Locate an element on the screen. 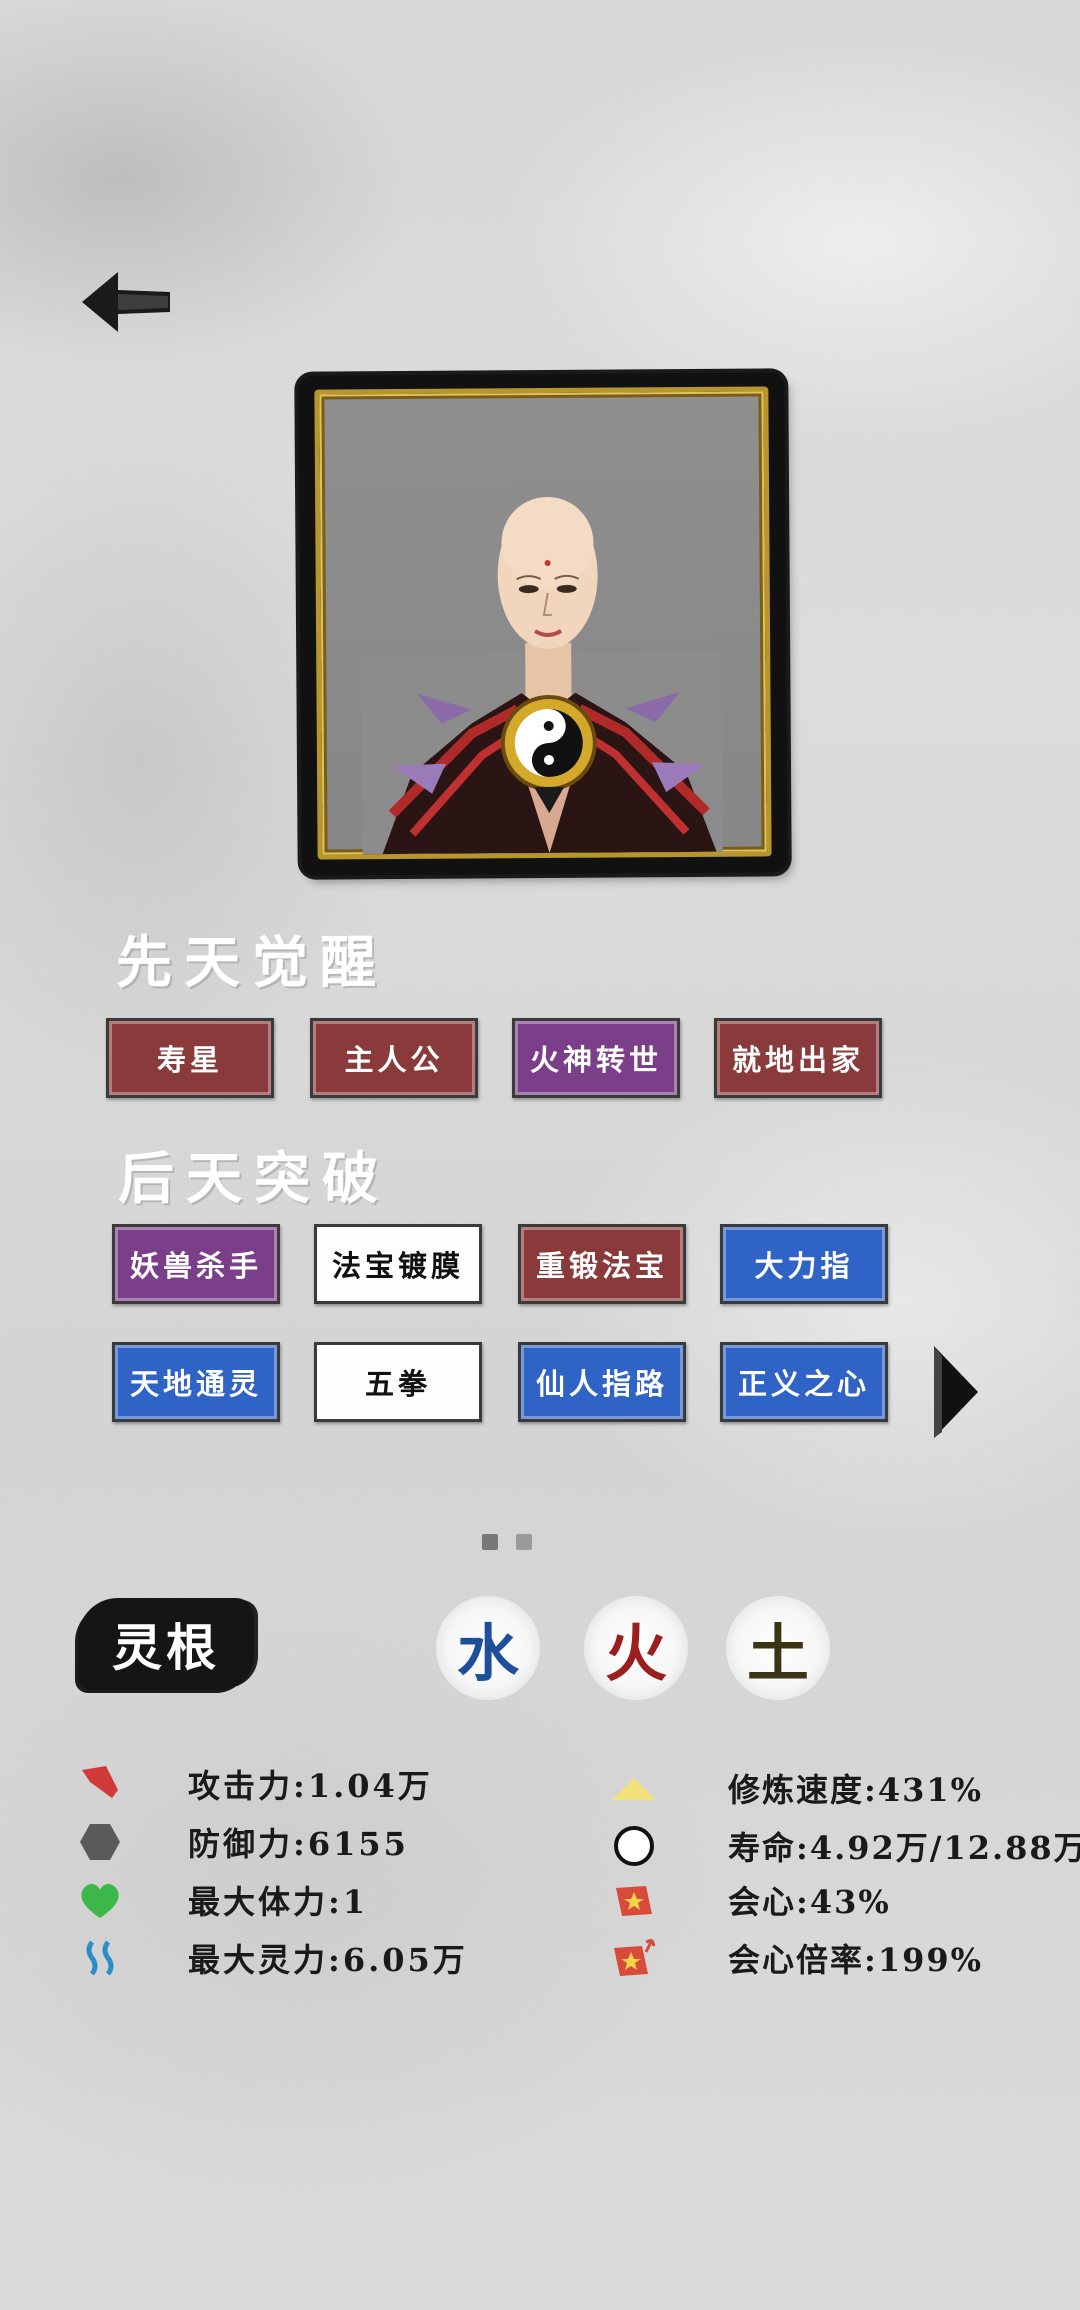  character-portrait is located at coordinates (543, 623).